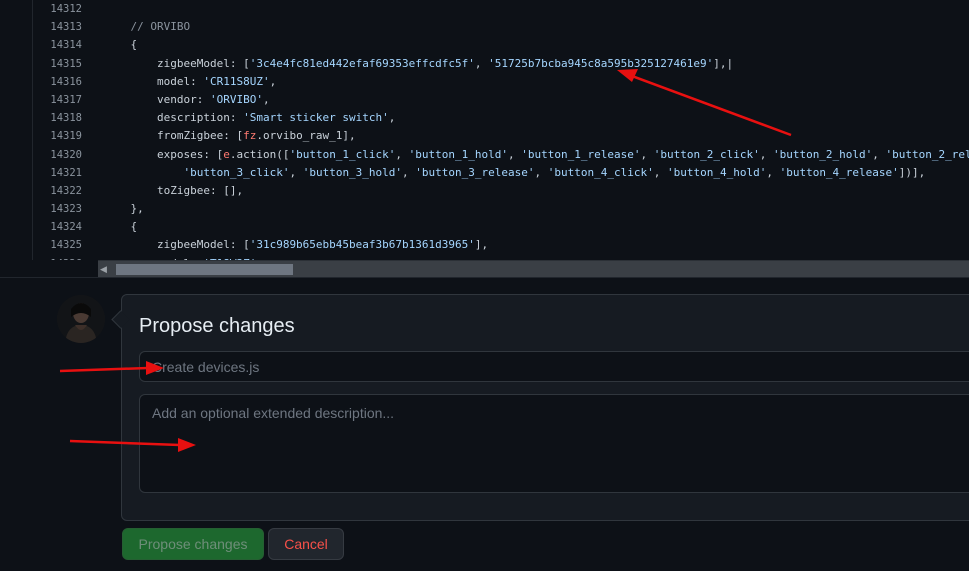 The image size is (969, 571). I want to click on code-text: description: 'Smart sticker switch',, so click(249, 118).